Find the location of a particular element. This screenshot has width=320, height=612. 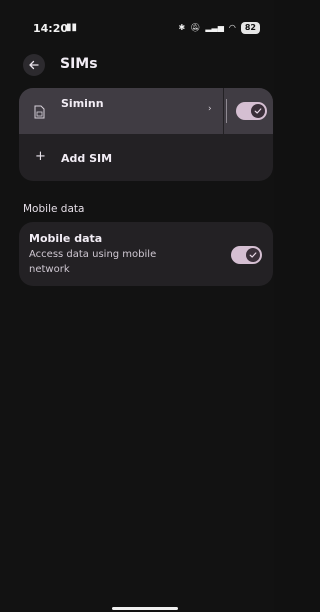

status-icons: ✱ 🔕︎ ▂▃▅ ◠ 82 is located at coordinates (219, 28).